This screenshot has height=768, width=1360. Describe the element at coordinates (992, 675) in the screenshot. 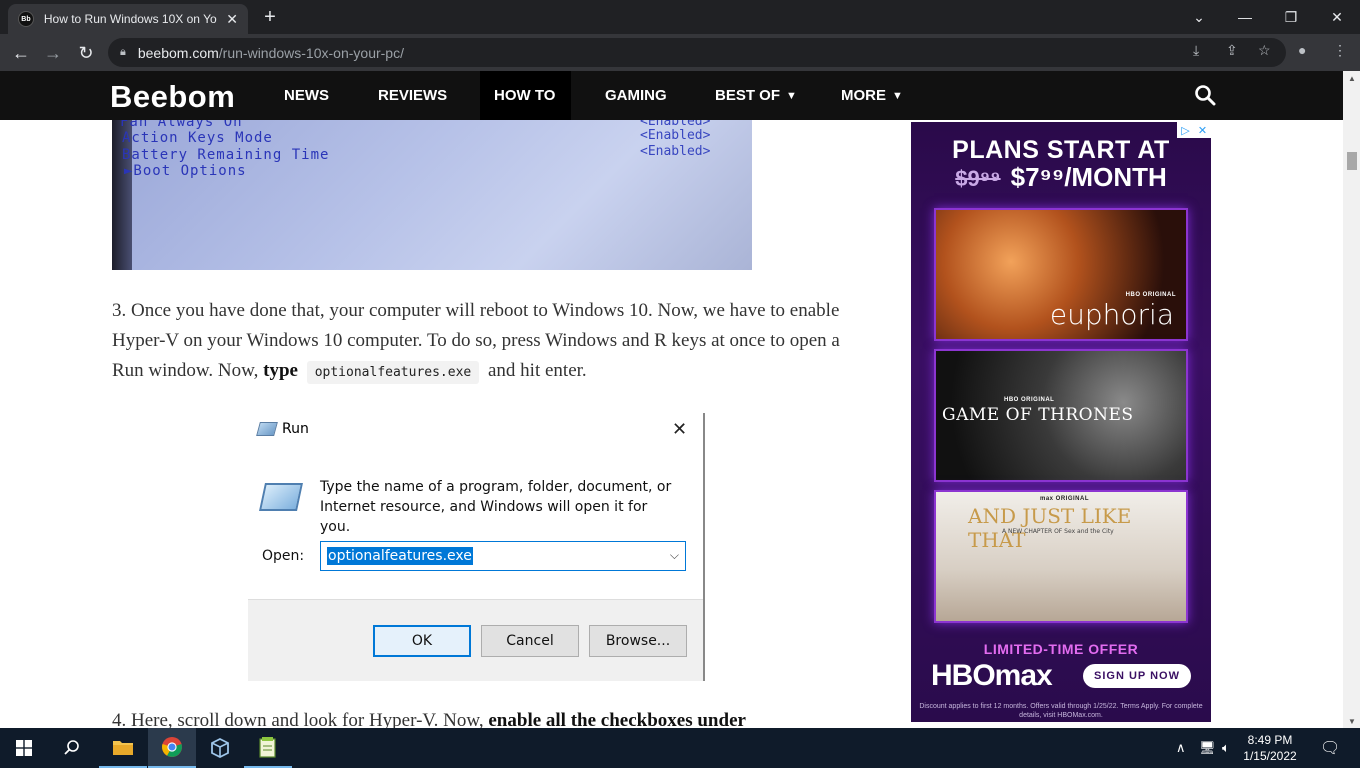

I see `hbomax-logo: HBOmax` at that location.